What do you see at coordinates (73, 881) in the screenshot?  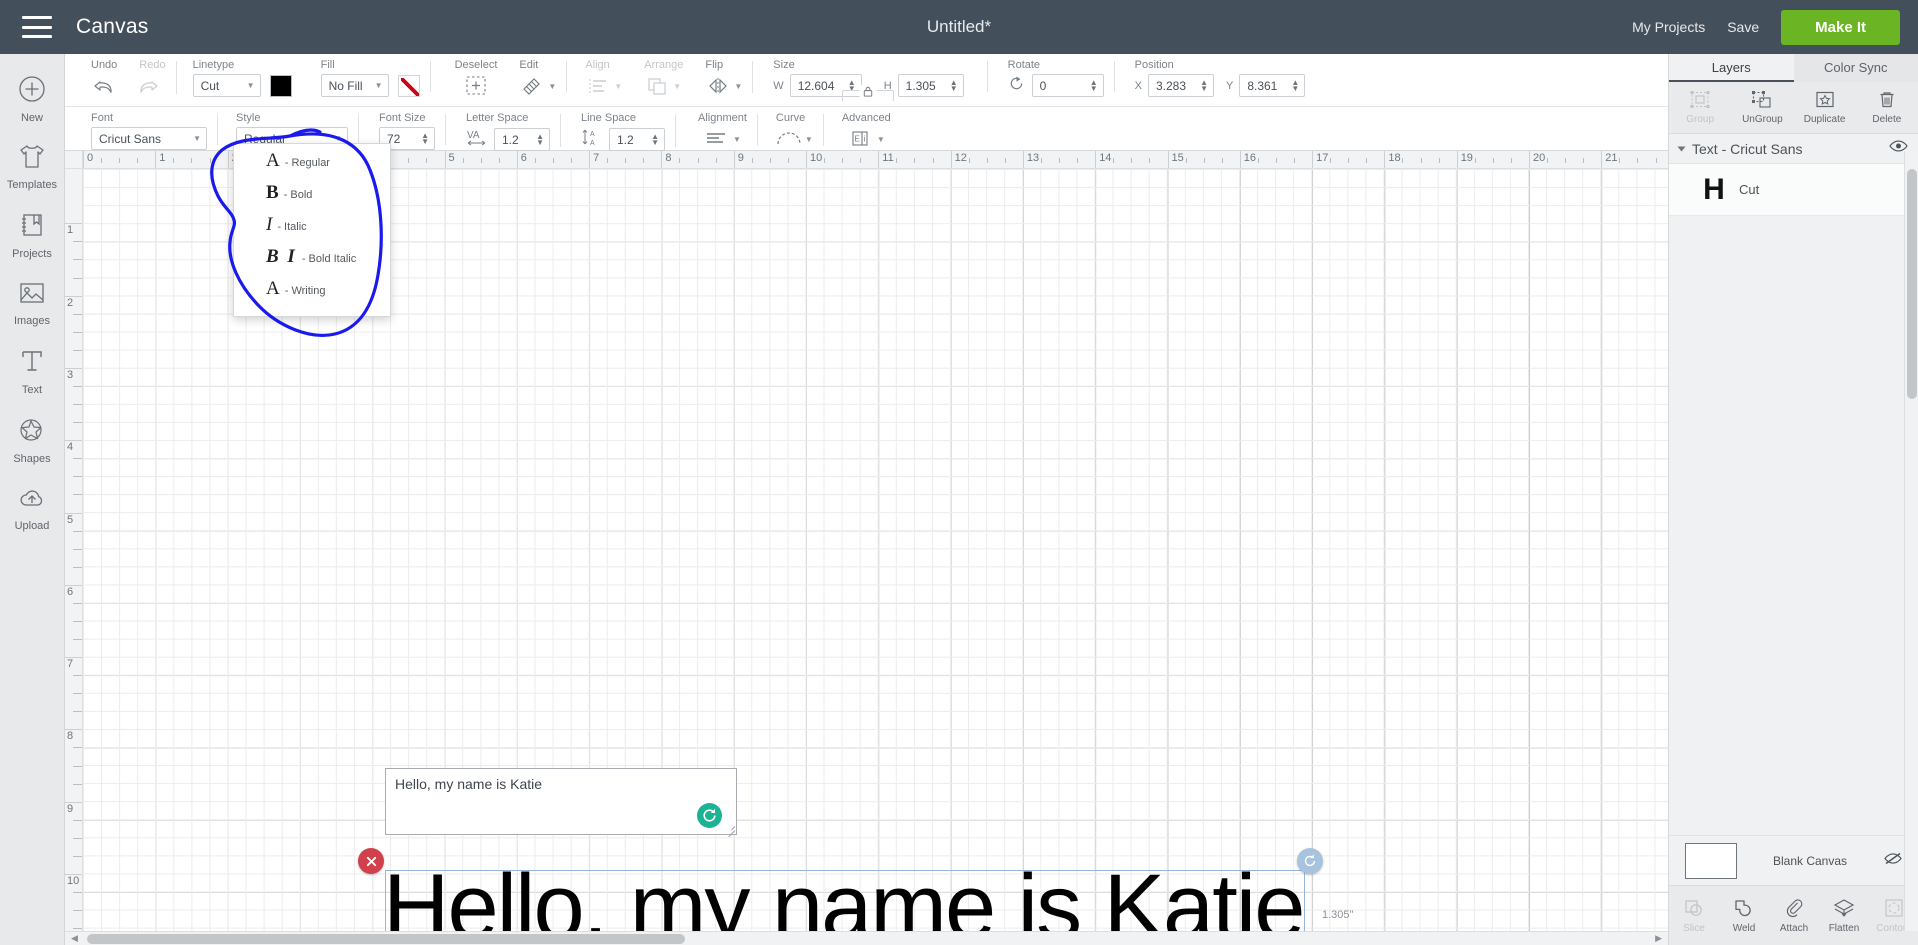 I see `ruler-label: 10` at bounding box center [73, 881].